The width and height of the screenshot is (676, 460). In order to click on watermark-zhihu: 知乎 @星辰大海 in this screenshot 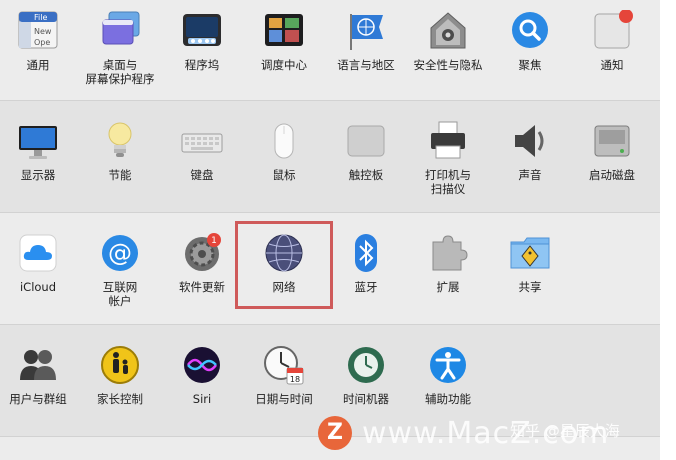, I will do `click(565, 431)`.